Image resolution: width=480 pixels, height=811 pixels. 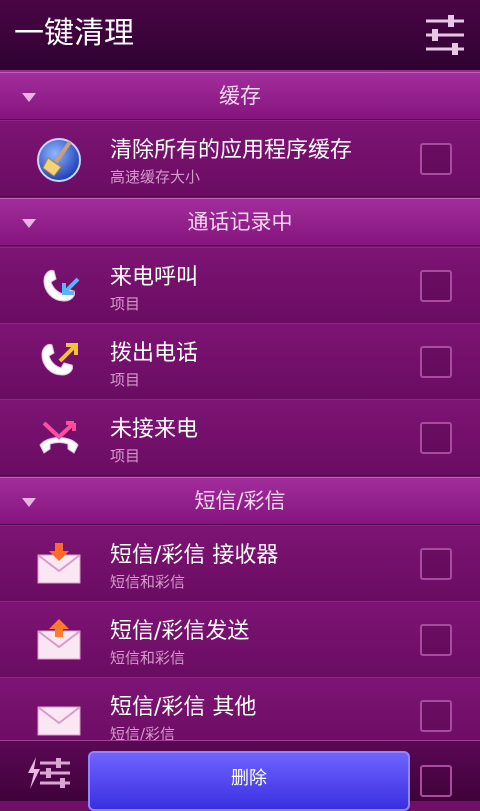 What do you see at coordinates (231, 150) in the screenshot?
I see `item-title: 清除所有的应用程序缓存` at bounding box center [231, 150].